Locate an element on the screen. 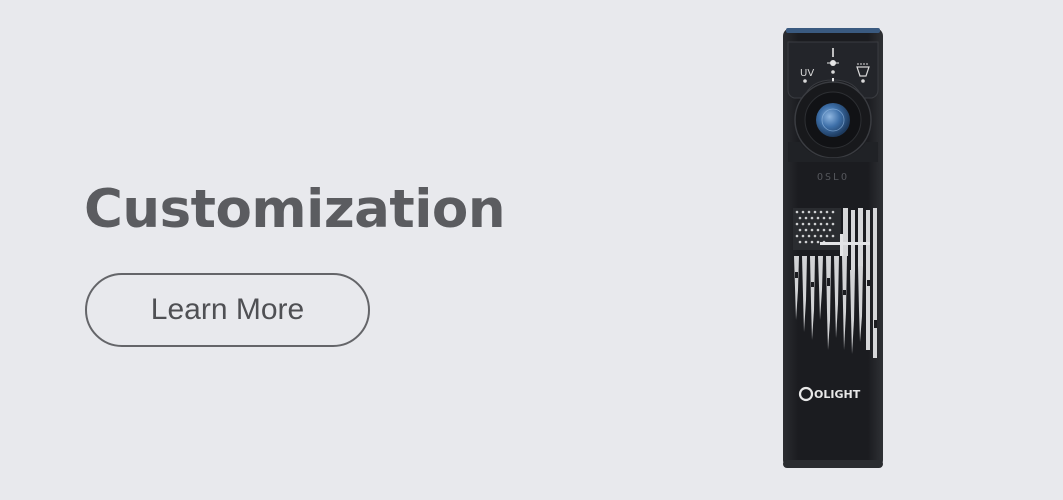 The width and height of the screenshot is (1063, 500). flashlight-product-image: UV OSLO OLIGHT is located at coordinates (835, 250).